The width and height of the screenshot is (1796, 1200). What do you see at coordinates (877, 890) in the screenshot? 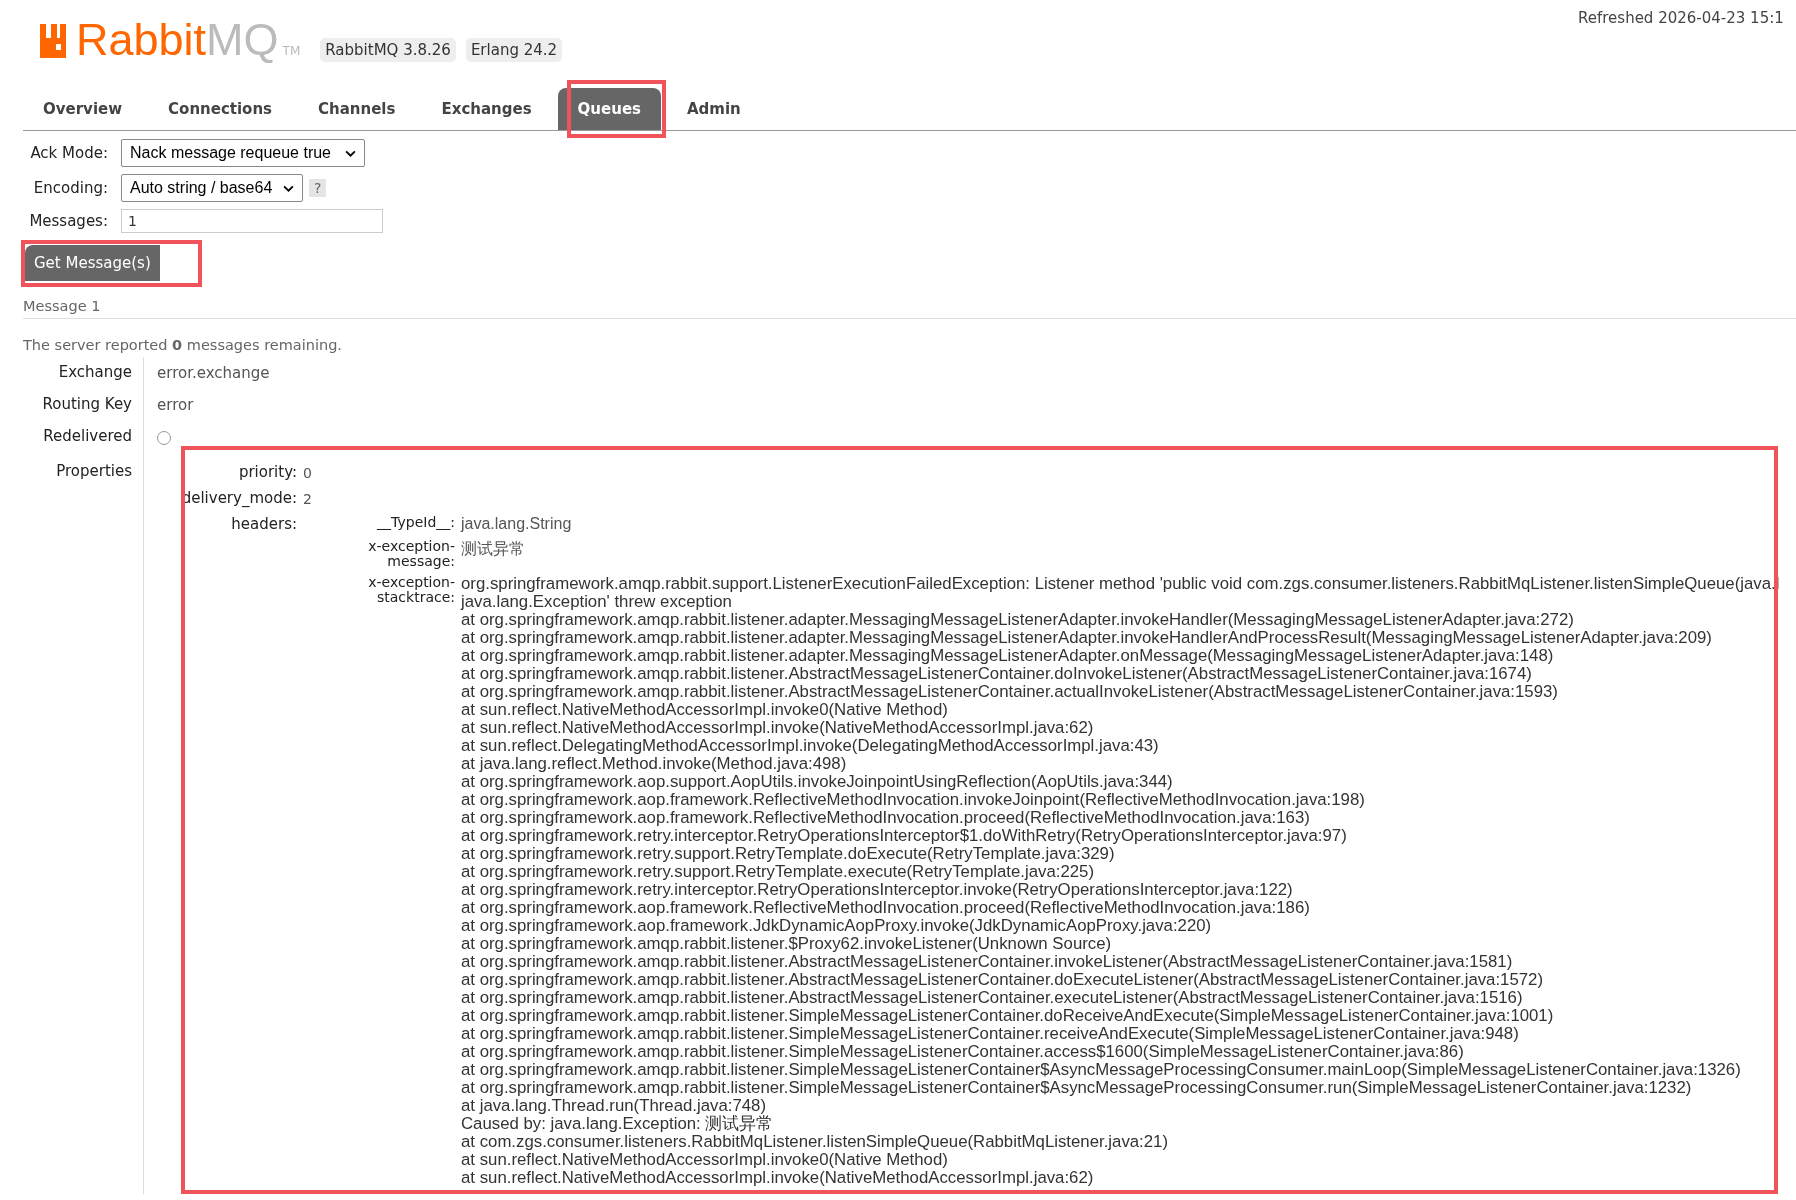
I see `stacktrace-line: at org.springframework.retry.interceptor.RetryOperationsInterceptor.invoke(RetryOperationsInterceptor.java:122)` at bounding box center [877, 890].